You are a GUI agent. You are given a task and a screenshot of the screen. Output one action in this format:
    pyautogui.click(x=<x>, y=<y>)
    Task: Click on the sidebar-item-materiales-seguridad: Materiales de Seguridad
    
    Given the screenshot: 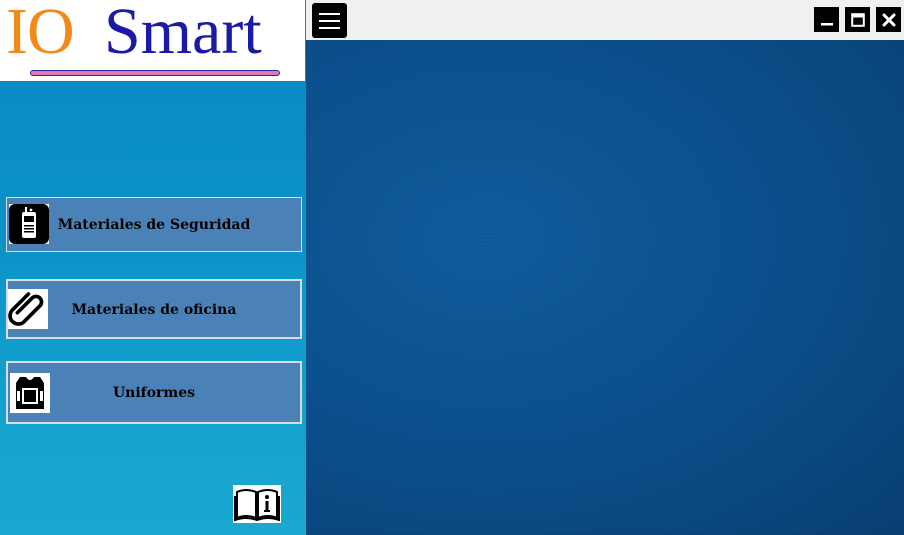 What is the action you would take?
    pyautogui.click(x=154, y=224)
    